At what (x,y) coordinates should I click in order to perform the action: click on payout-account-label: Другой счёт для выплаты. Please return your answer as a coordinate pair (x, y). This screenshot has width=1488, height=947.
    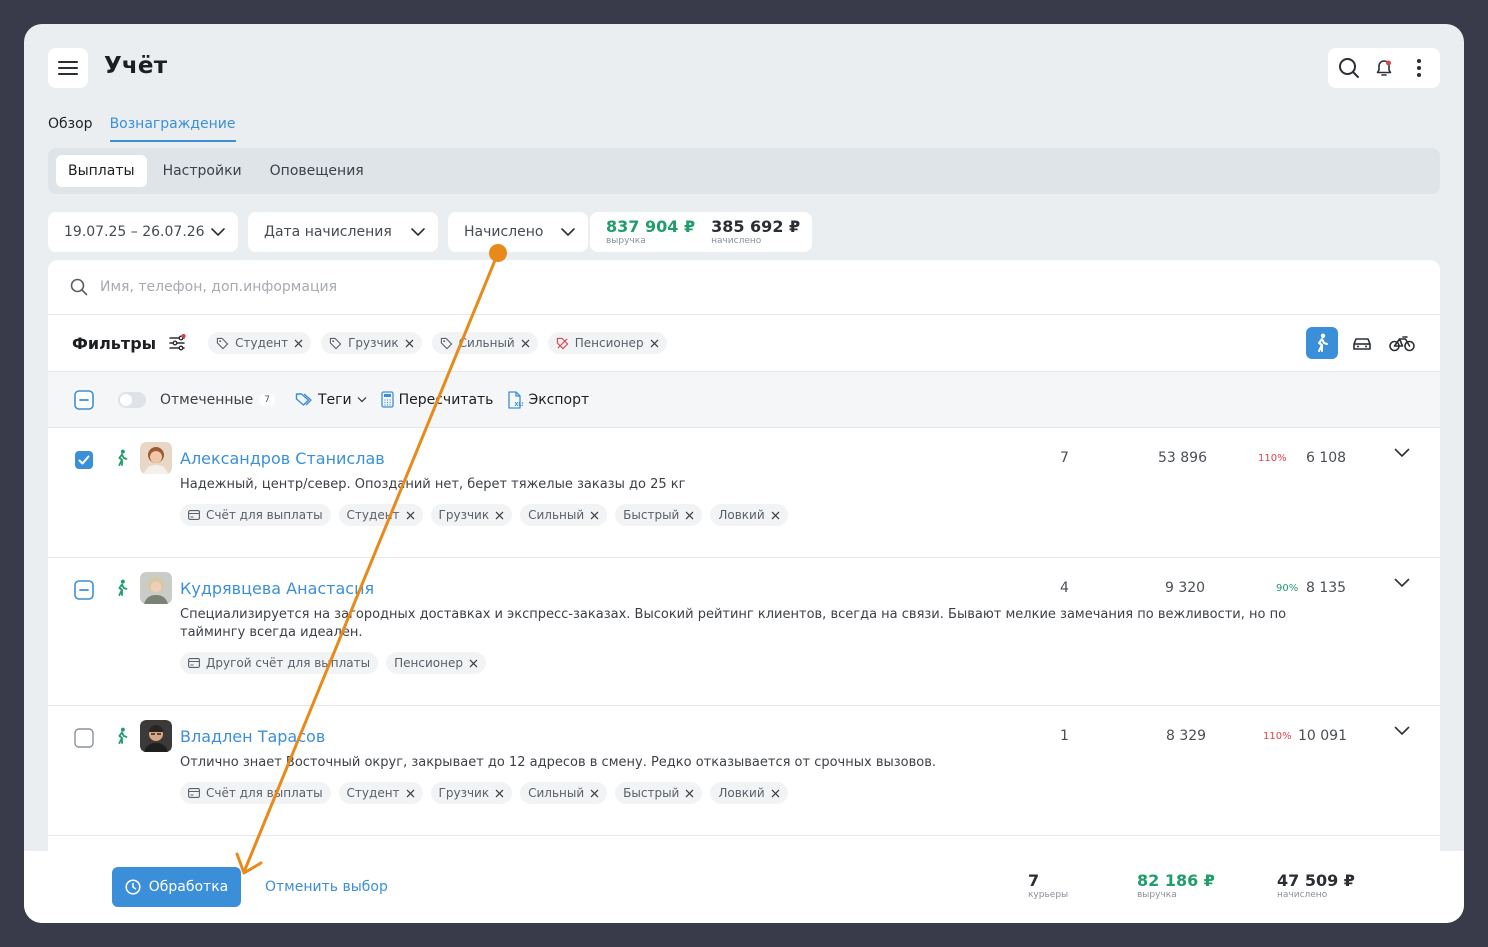
    Looking at the image, I should click on (288, 663).